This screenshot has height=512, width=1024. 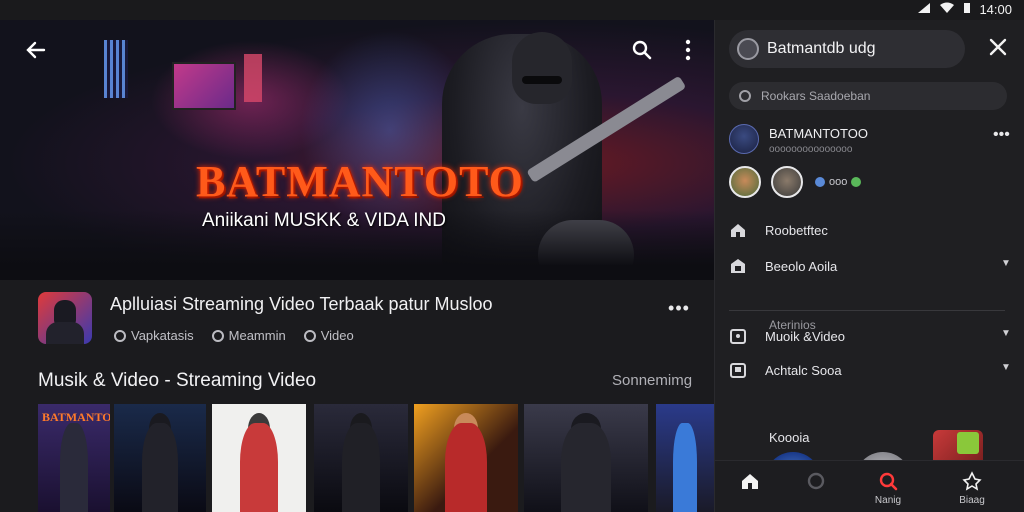 I want to click on app-tag-label: Video, so click(x=337, y=335).